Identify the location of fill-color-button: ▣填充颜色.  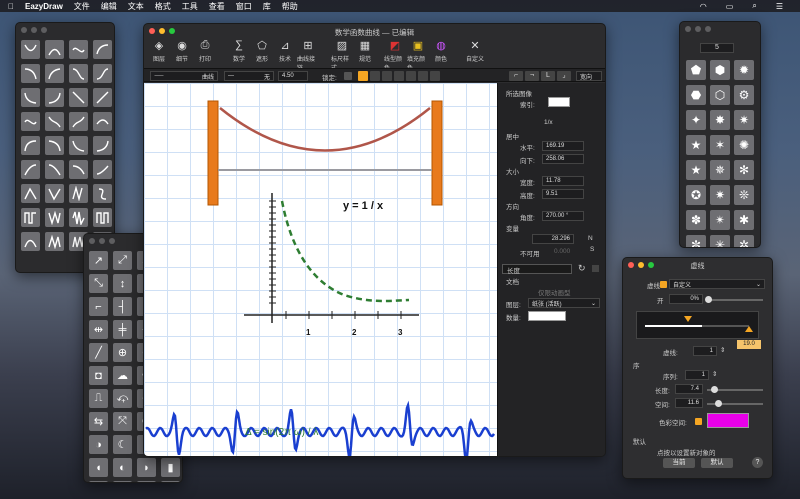
(418, 55).